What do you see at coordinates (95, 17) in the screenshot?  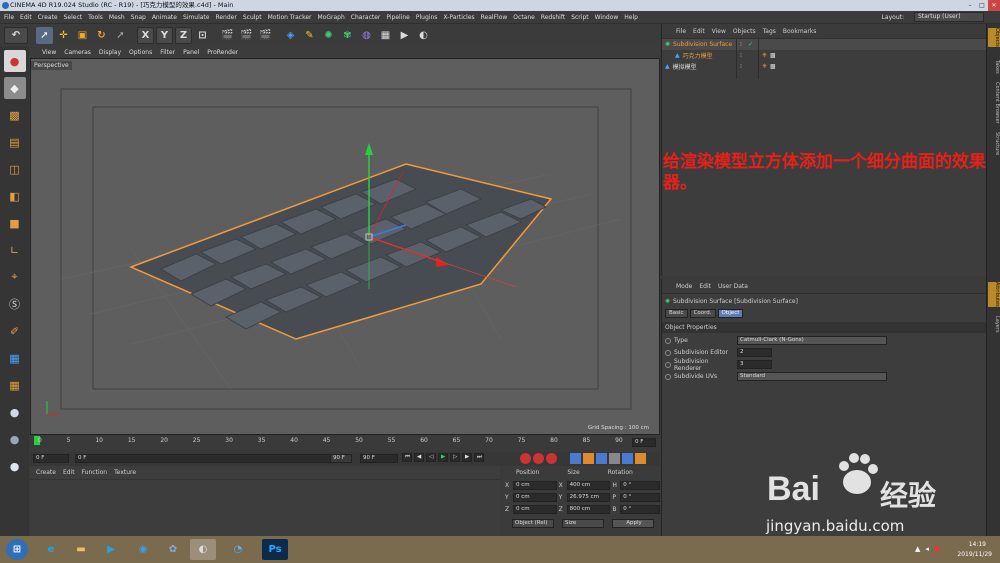 I see `menu-tools: Tools` at bounding box center [95, 17].